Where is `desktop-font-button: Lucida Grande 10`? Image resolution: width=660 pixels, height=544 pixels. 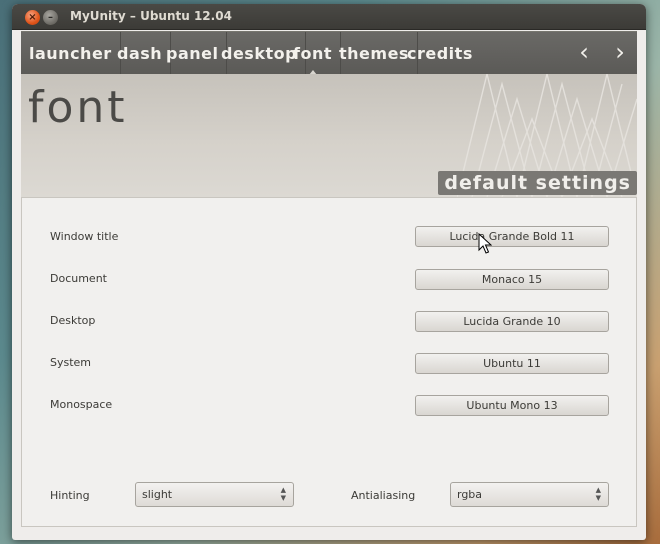 desktop-font-button: Lucida Grande 10 is located at coordinates (512, 321).